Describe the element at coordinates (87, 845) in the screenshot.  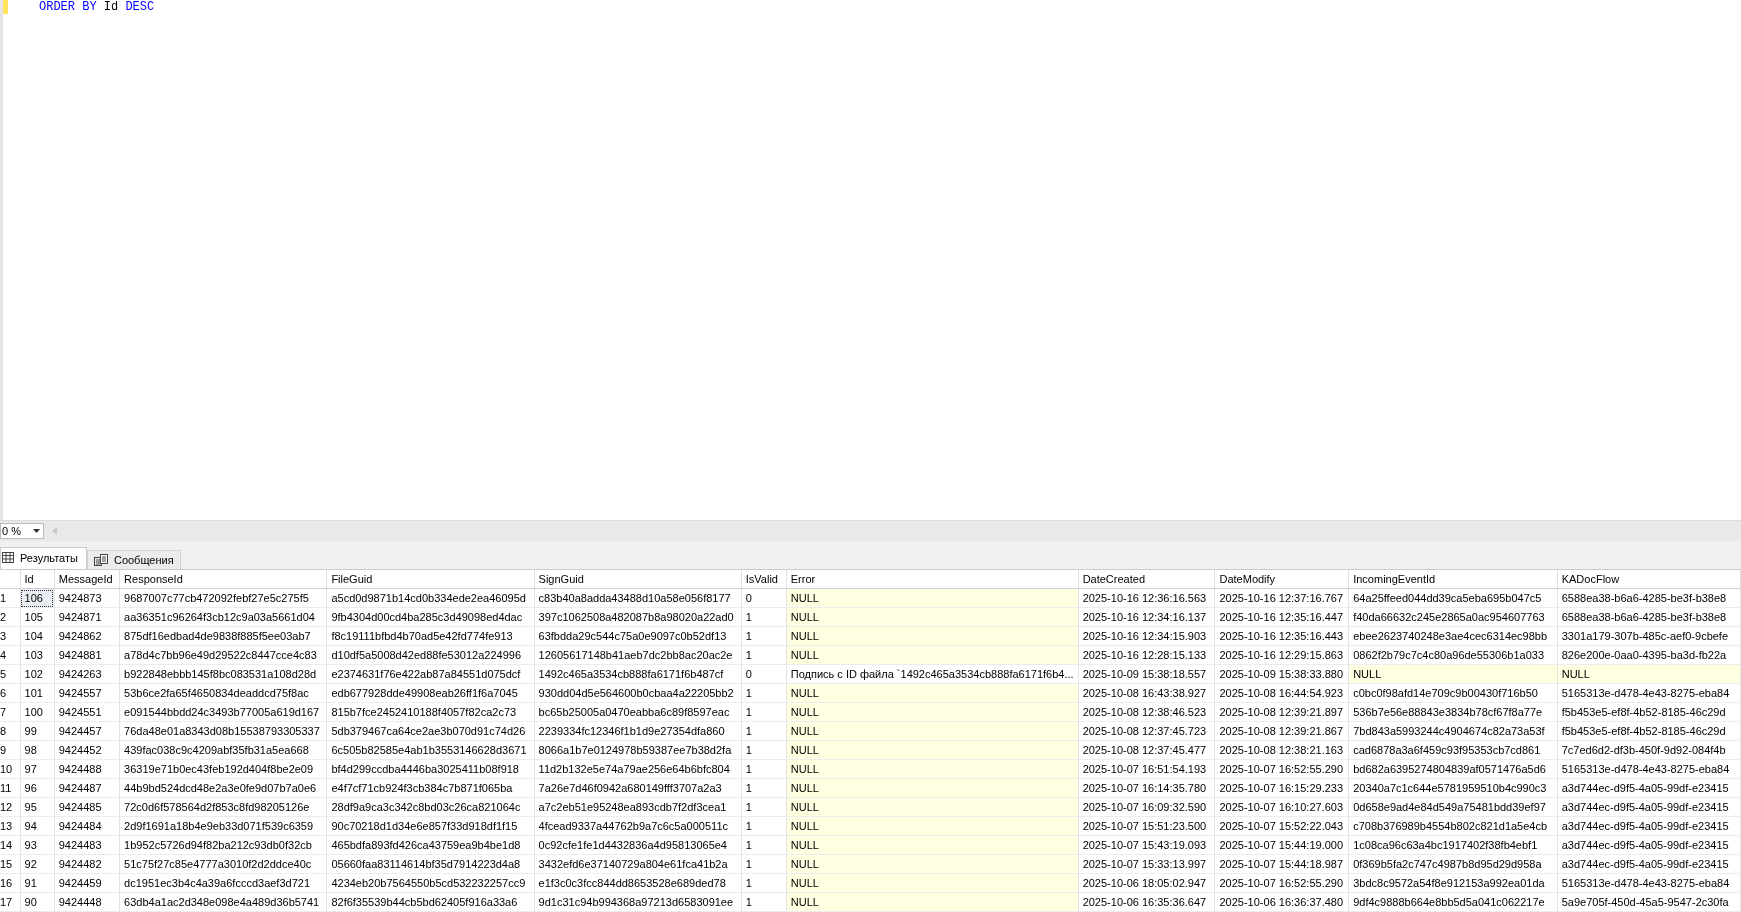
I see `table-cell: 9424483` at that location.